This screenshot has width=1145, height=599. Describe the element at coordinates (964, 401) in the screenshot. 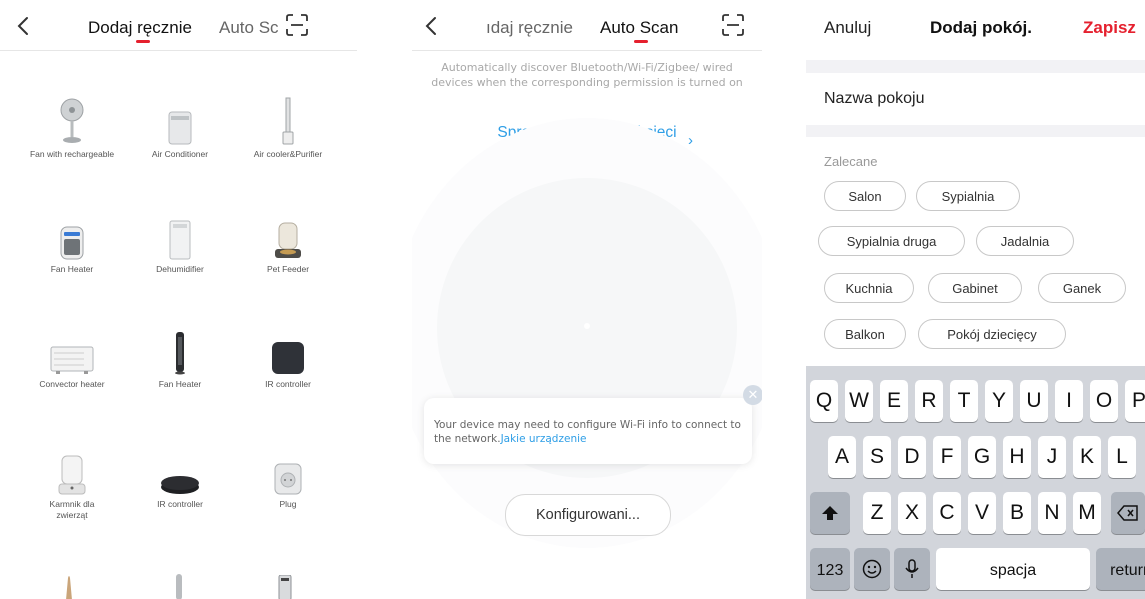

I see `key-t: T` at that location.